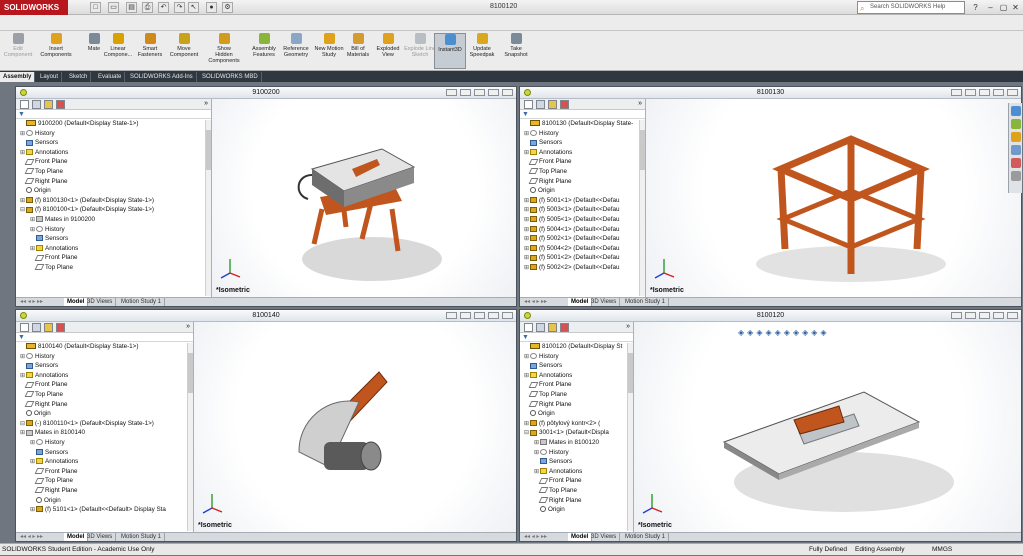 Image resolution: width=1023 pixels, height=556 pixels. What do you see at coordinates (50, 77) in the screenshot?
I see `tab-layout: Layout` at bounding box center [50, 77].